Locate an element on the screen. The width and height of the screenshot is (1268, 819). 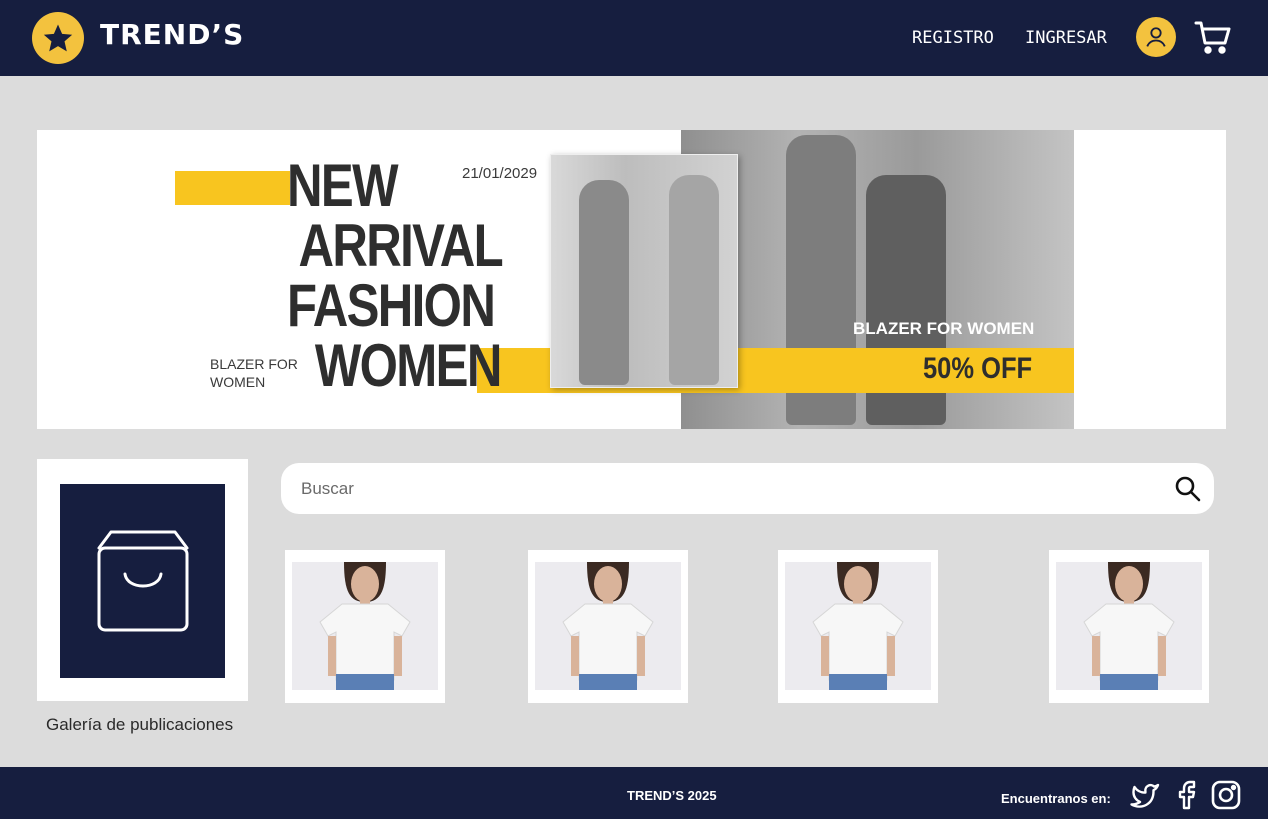
banner-accent-bar is located at coordinates (232, 188).